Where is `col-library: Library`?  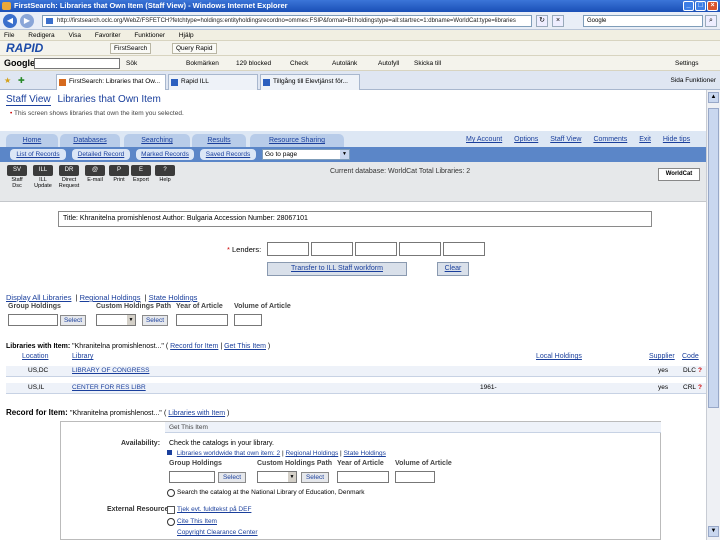
col-library: Library is located at coordinates (82, 356).